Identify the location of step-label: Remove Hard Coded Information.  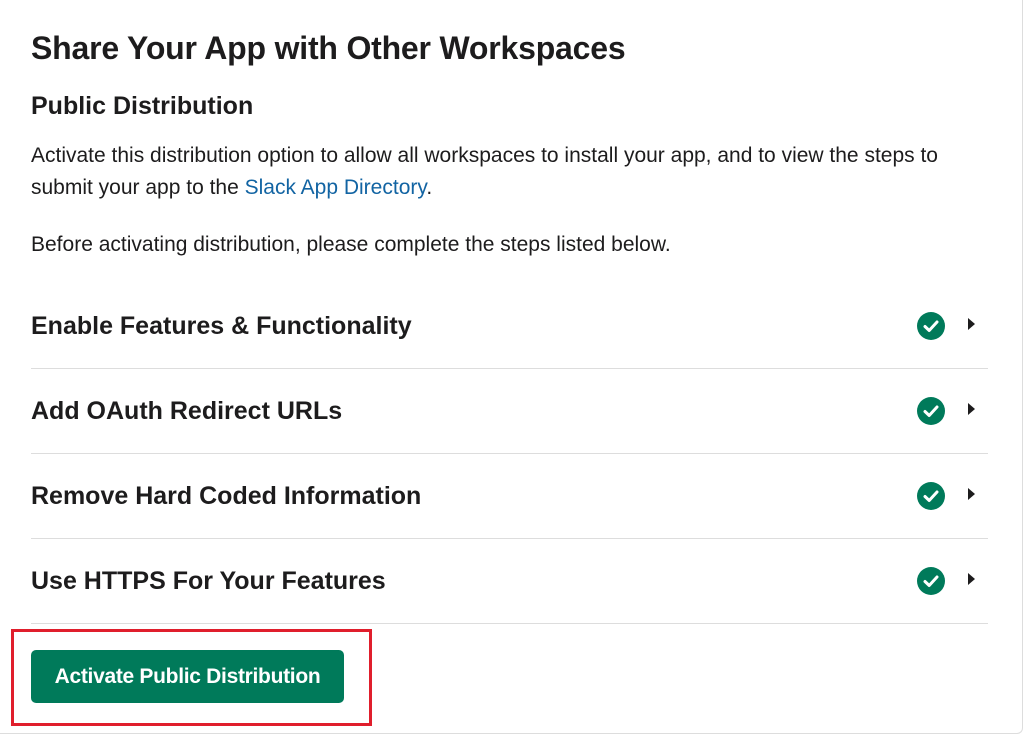
(226, 496).